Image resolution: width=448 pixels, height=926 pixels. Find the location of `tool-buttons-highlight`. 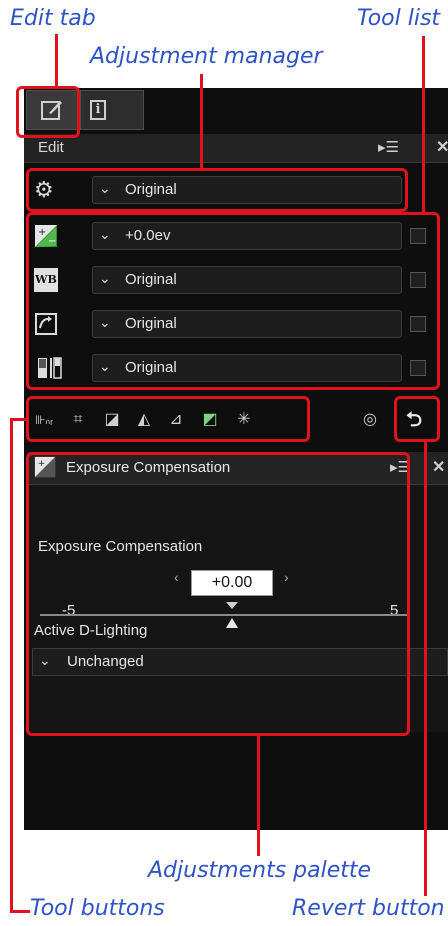

tool-buttons-highlight is located at coordinates (168, 419).